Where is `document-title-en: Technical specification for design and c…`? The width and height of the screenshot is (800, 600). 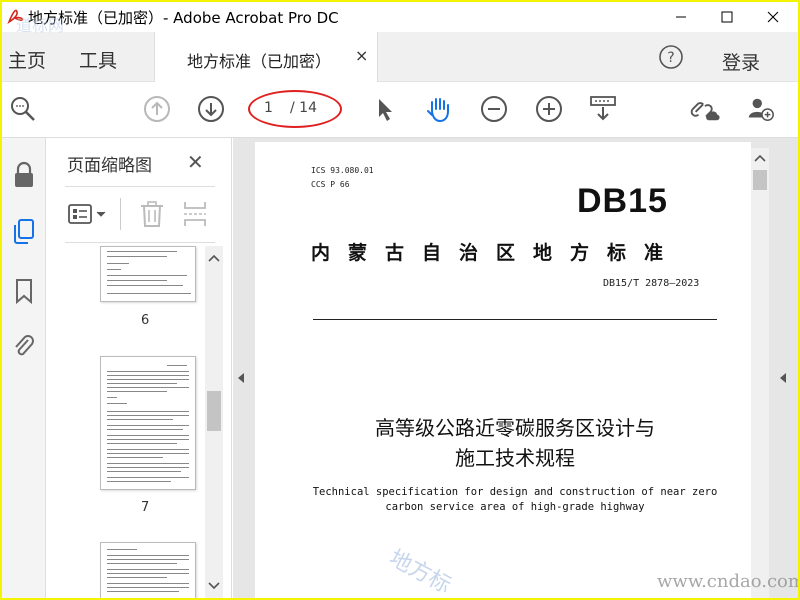
document-title-en: Technical specification for design and c… is located at coordinates (515, 492).